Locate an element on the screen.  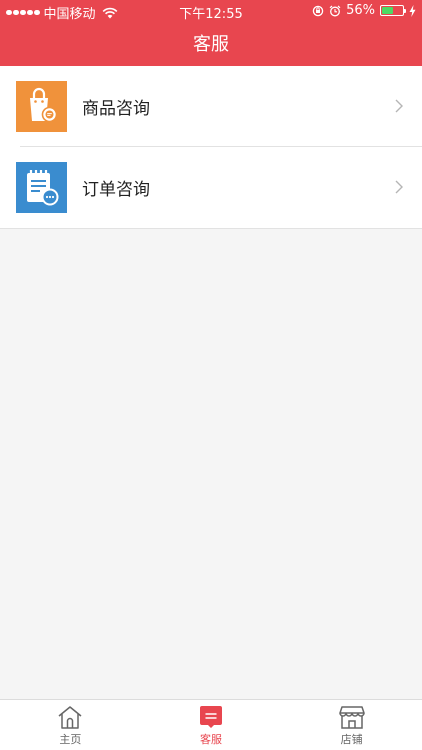
tab-customer-service: 客服 is located at coordinates (211, 725).